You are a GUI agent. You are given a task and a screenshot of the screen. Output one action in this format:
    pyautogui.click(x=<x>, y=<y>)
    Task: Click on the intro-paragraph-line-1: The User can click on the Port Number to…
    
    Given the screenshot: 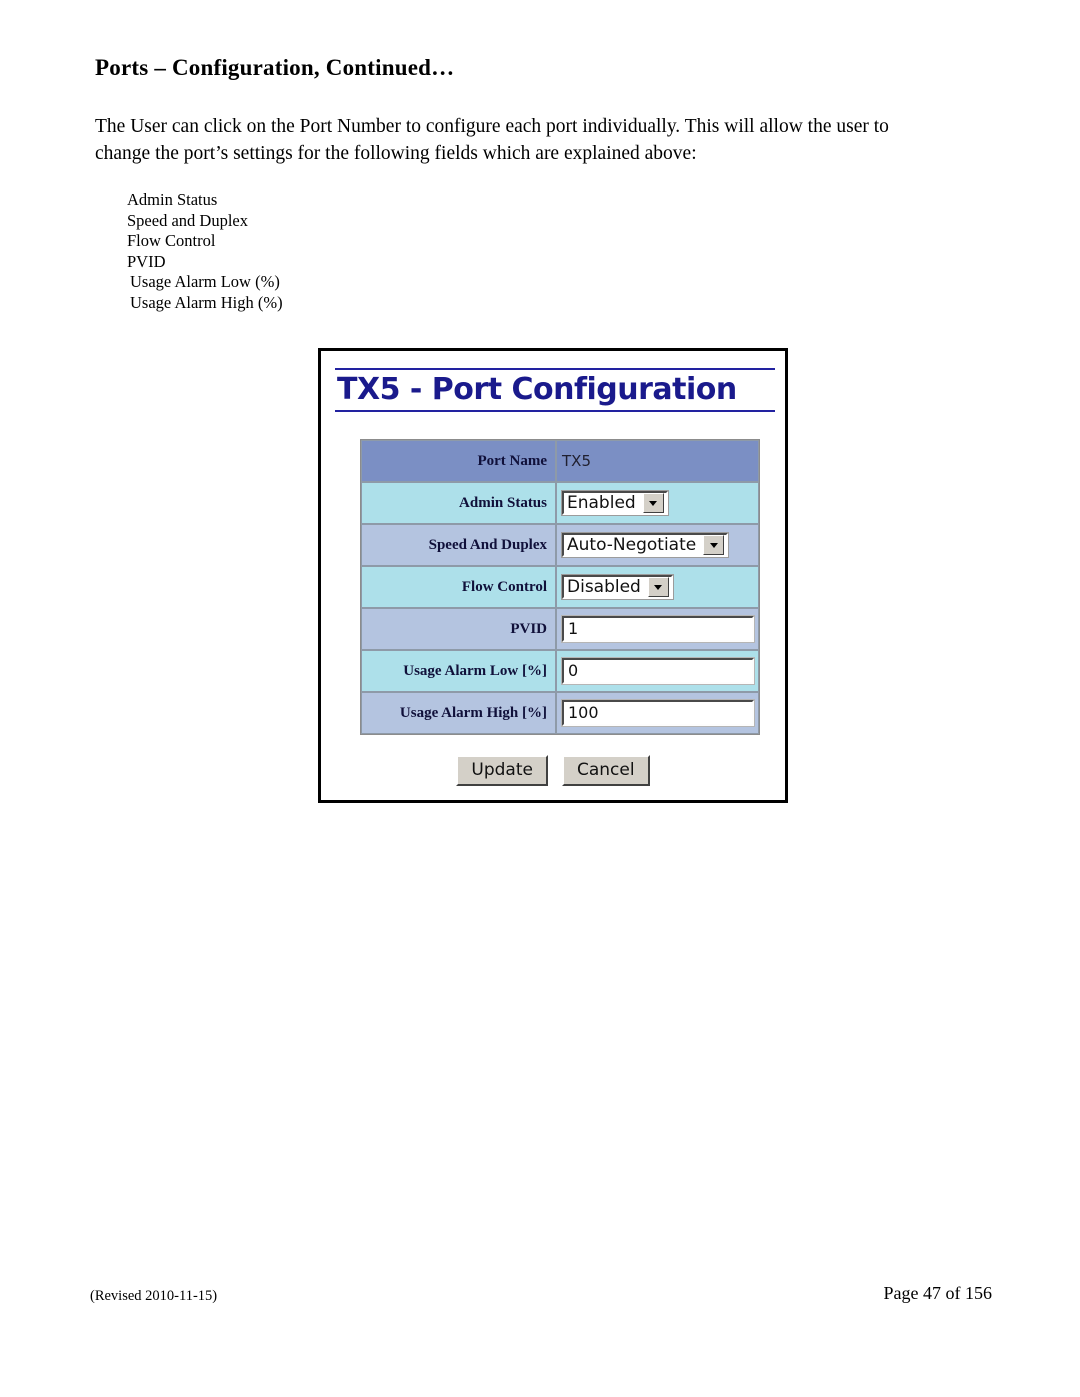 What is the action you would take?
    pyautogui.click(x=492, y=126)
    